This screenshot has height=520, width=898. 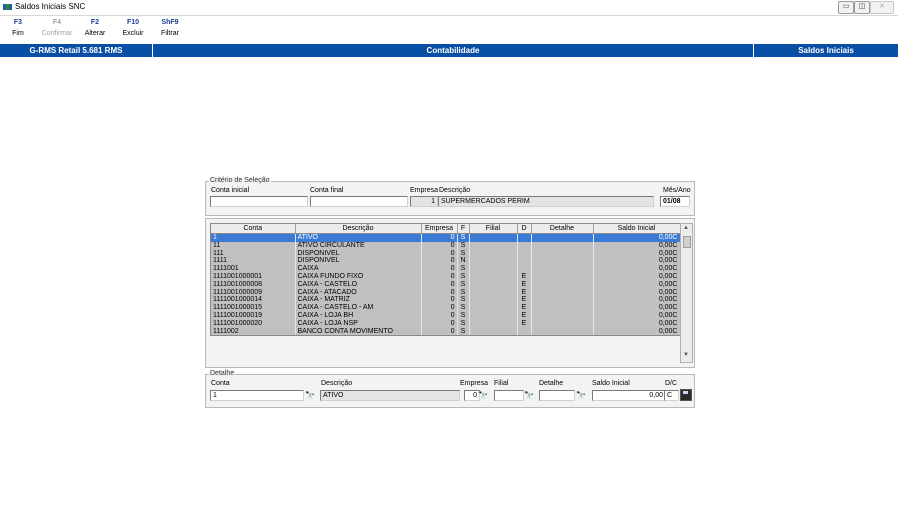 I want to click on table-row: 1 ATIVO 0 S 0,00C, so click(x=446, y=237).